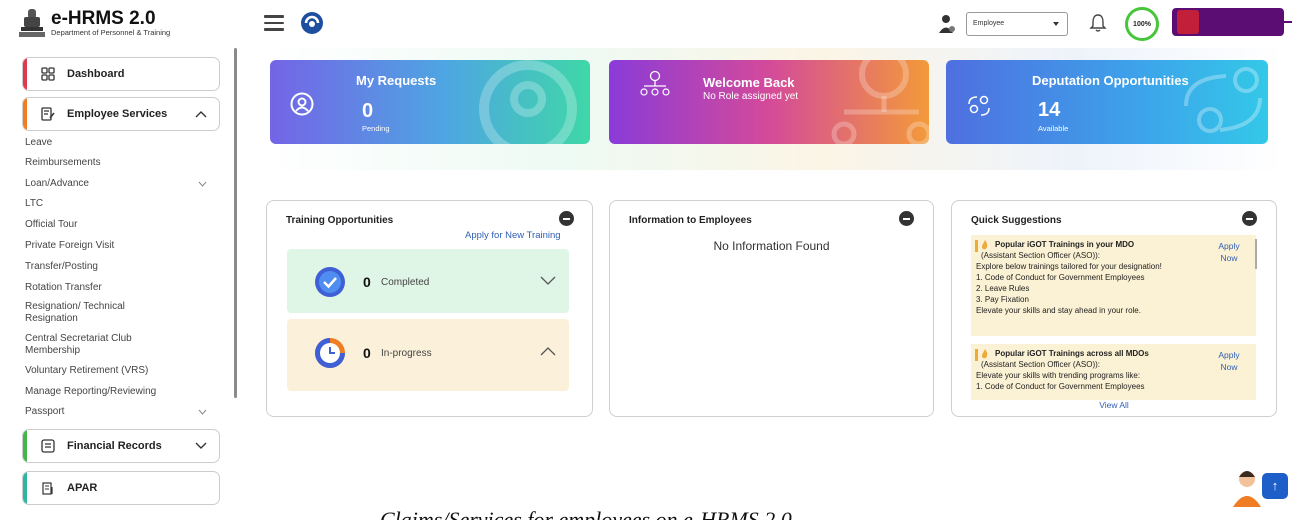  What do you see at coordinates (979, 105) in the screenshot?
I see `user-exchange-icon` at bounding box center [979, 105].